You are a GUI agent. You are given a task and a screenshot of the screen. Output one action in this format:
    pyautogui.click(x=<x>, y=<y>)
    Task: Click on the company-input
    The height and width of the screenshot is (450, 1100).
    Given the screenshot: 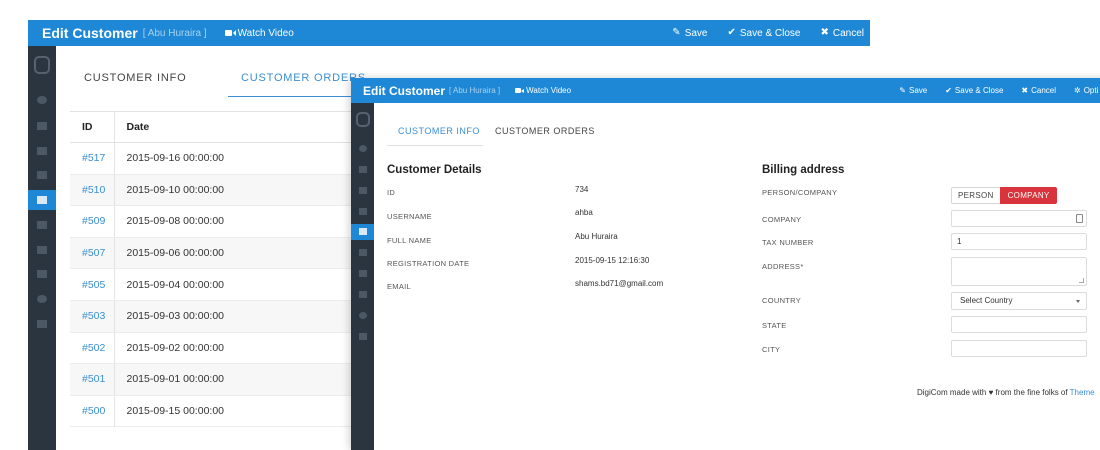 What is the action you would take?
    pyautogui.click(x=1019, y=218)
    